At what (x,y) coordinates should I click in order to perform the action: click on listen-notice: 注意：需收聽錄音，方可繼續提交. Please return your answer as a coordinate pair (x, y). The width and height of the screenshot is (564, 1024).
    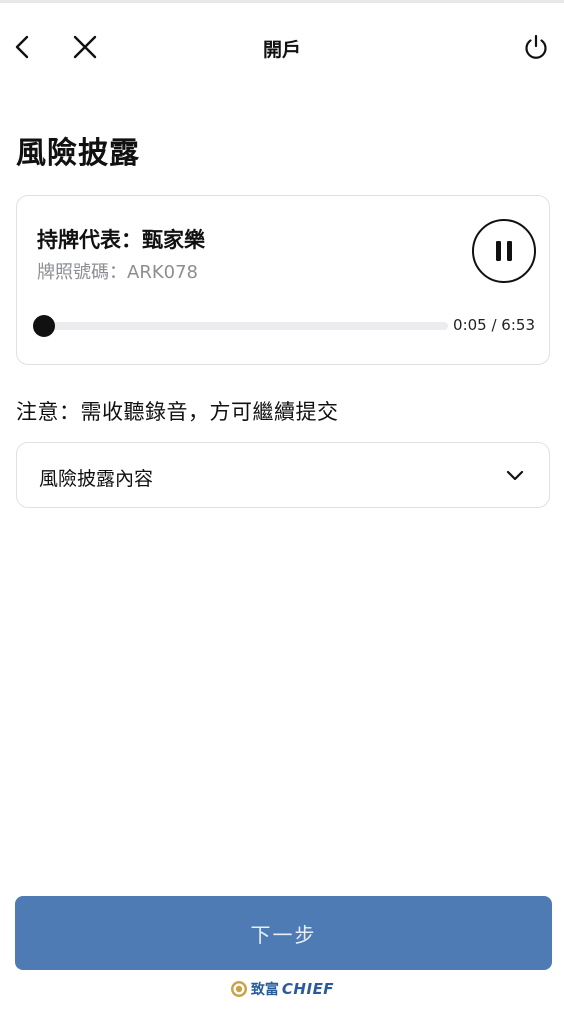
    Looking at the image, I should click on (177, 412).